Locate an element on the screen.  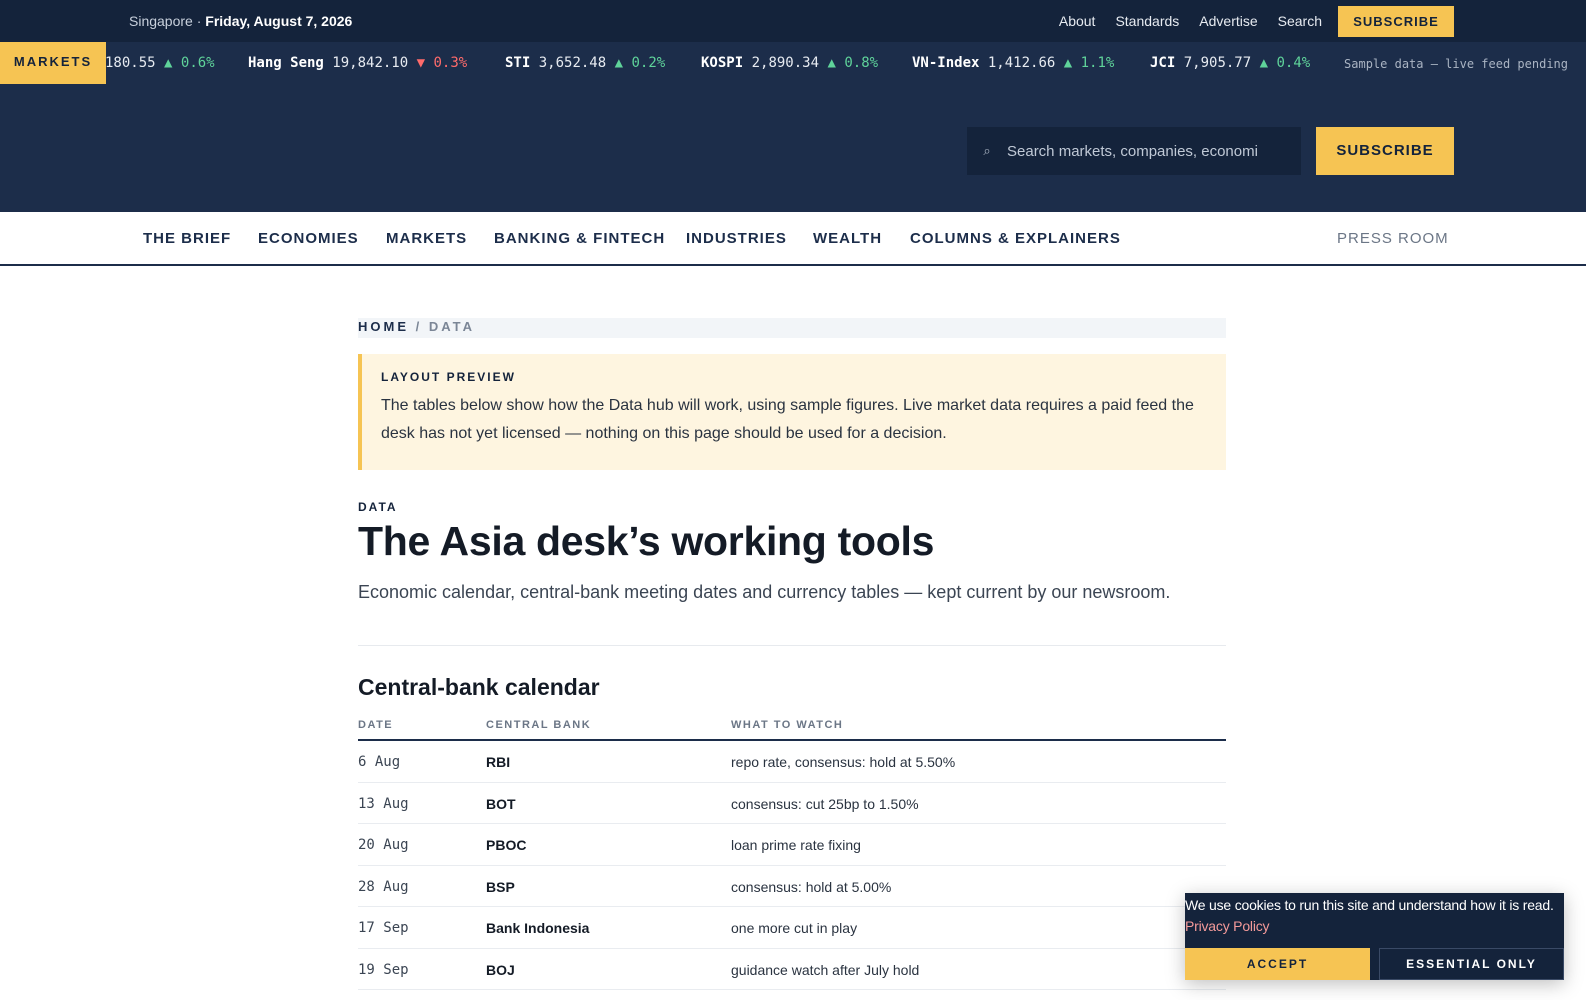
row-watch: guidance watch after July hold is located at coordinates (825, 969).